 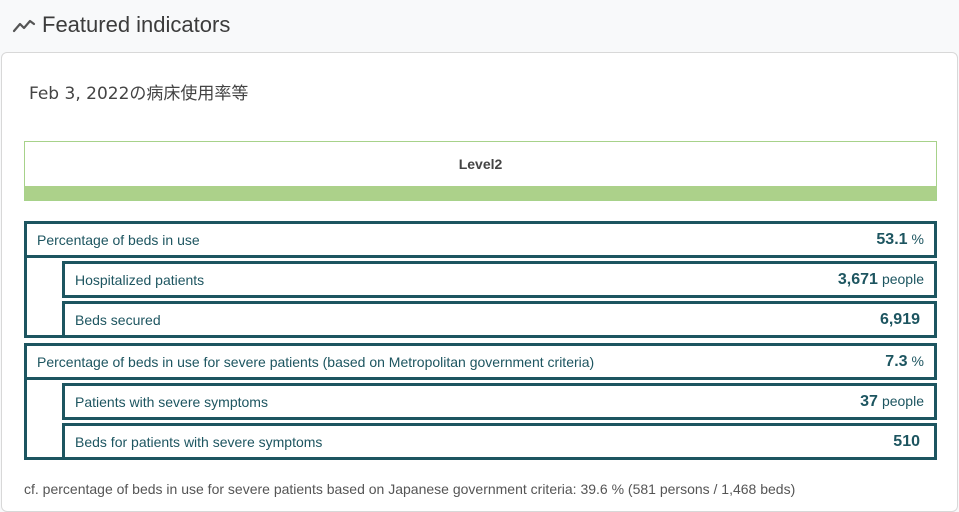 What do you see at coordinates (24, 26) in the screenshot?
I see `trend-chart-icon` at bounding box center [24, 26].